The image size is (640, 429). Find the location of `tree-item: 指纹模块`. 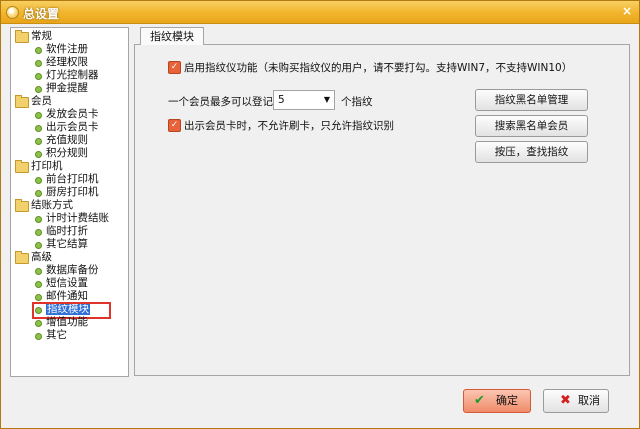

tree-item: 指纹模块 is located at coordinates (69, 310).